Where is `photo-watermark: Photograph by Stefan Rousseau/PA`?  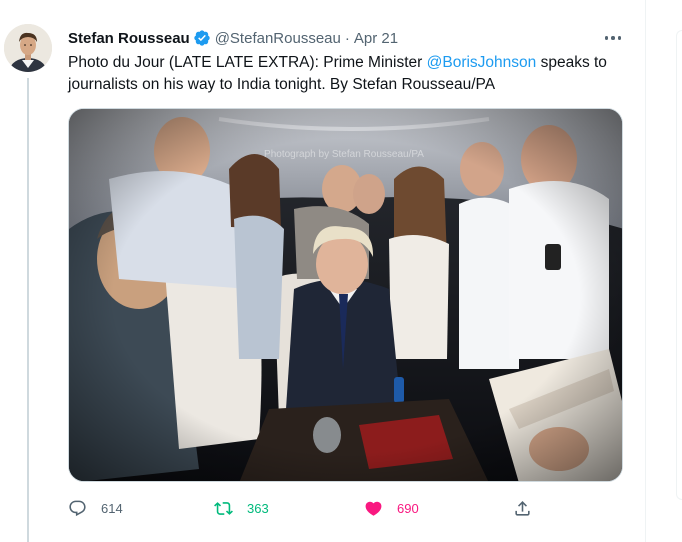
photo-watermark: Photograph by Stefan Rousseau/PA is located at coordinates (344, 154).